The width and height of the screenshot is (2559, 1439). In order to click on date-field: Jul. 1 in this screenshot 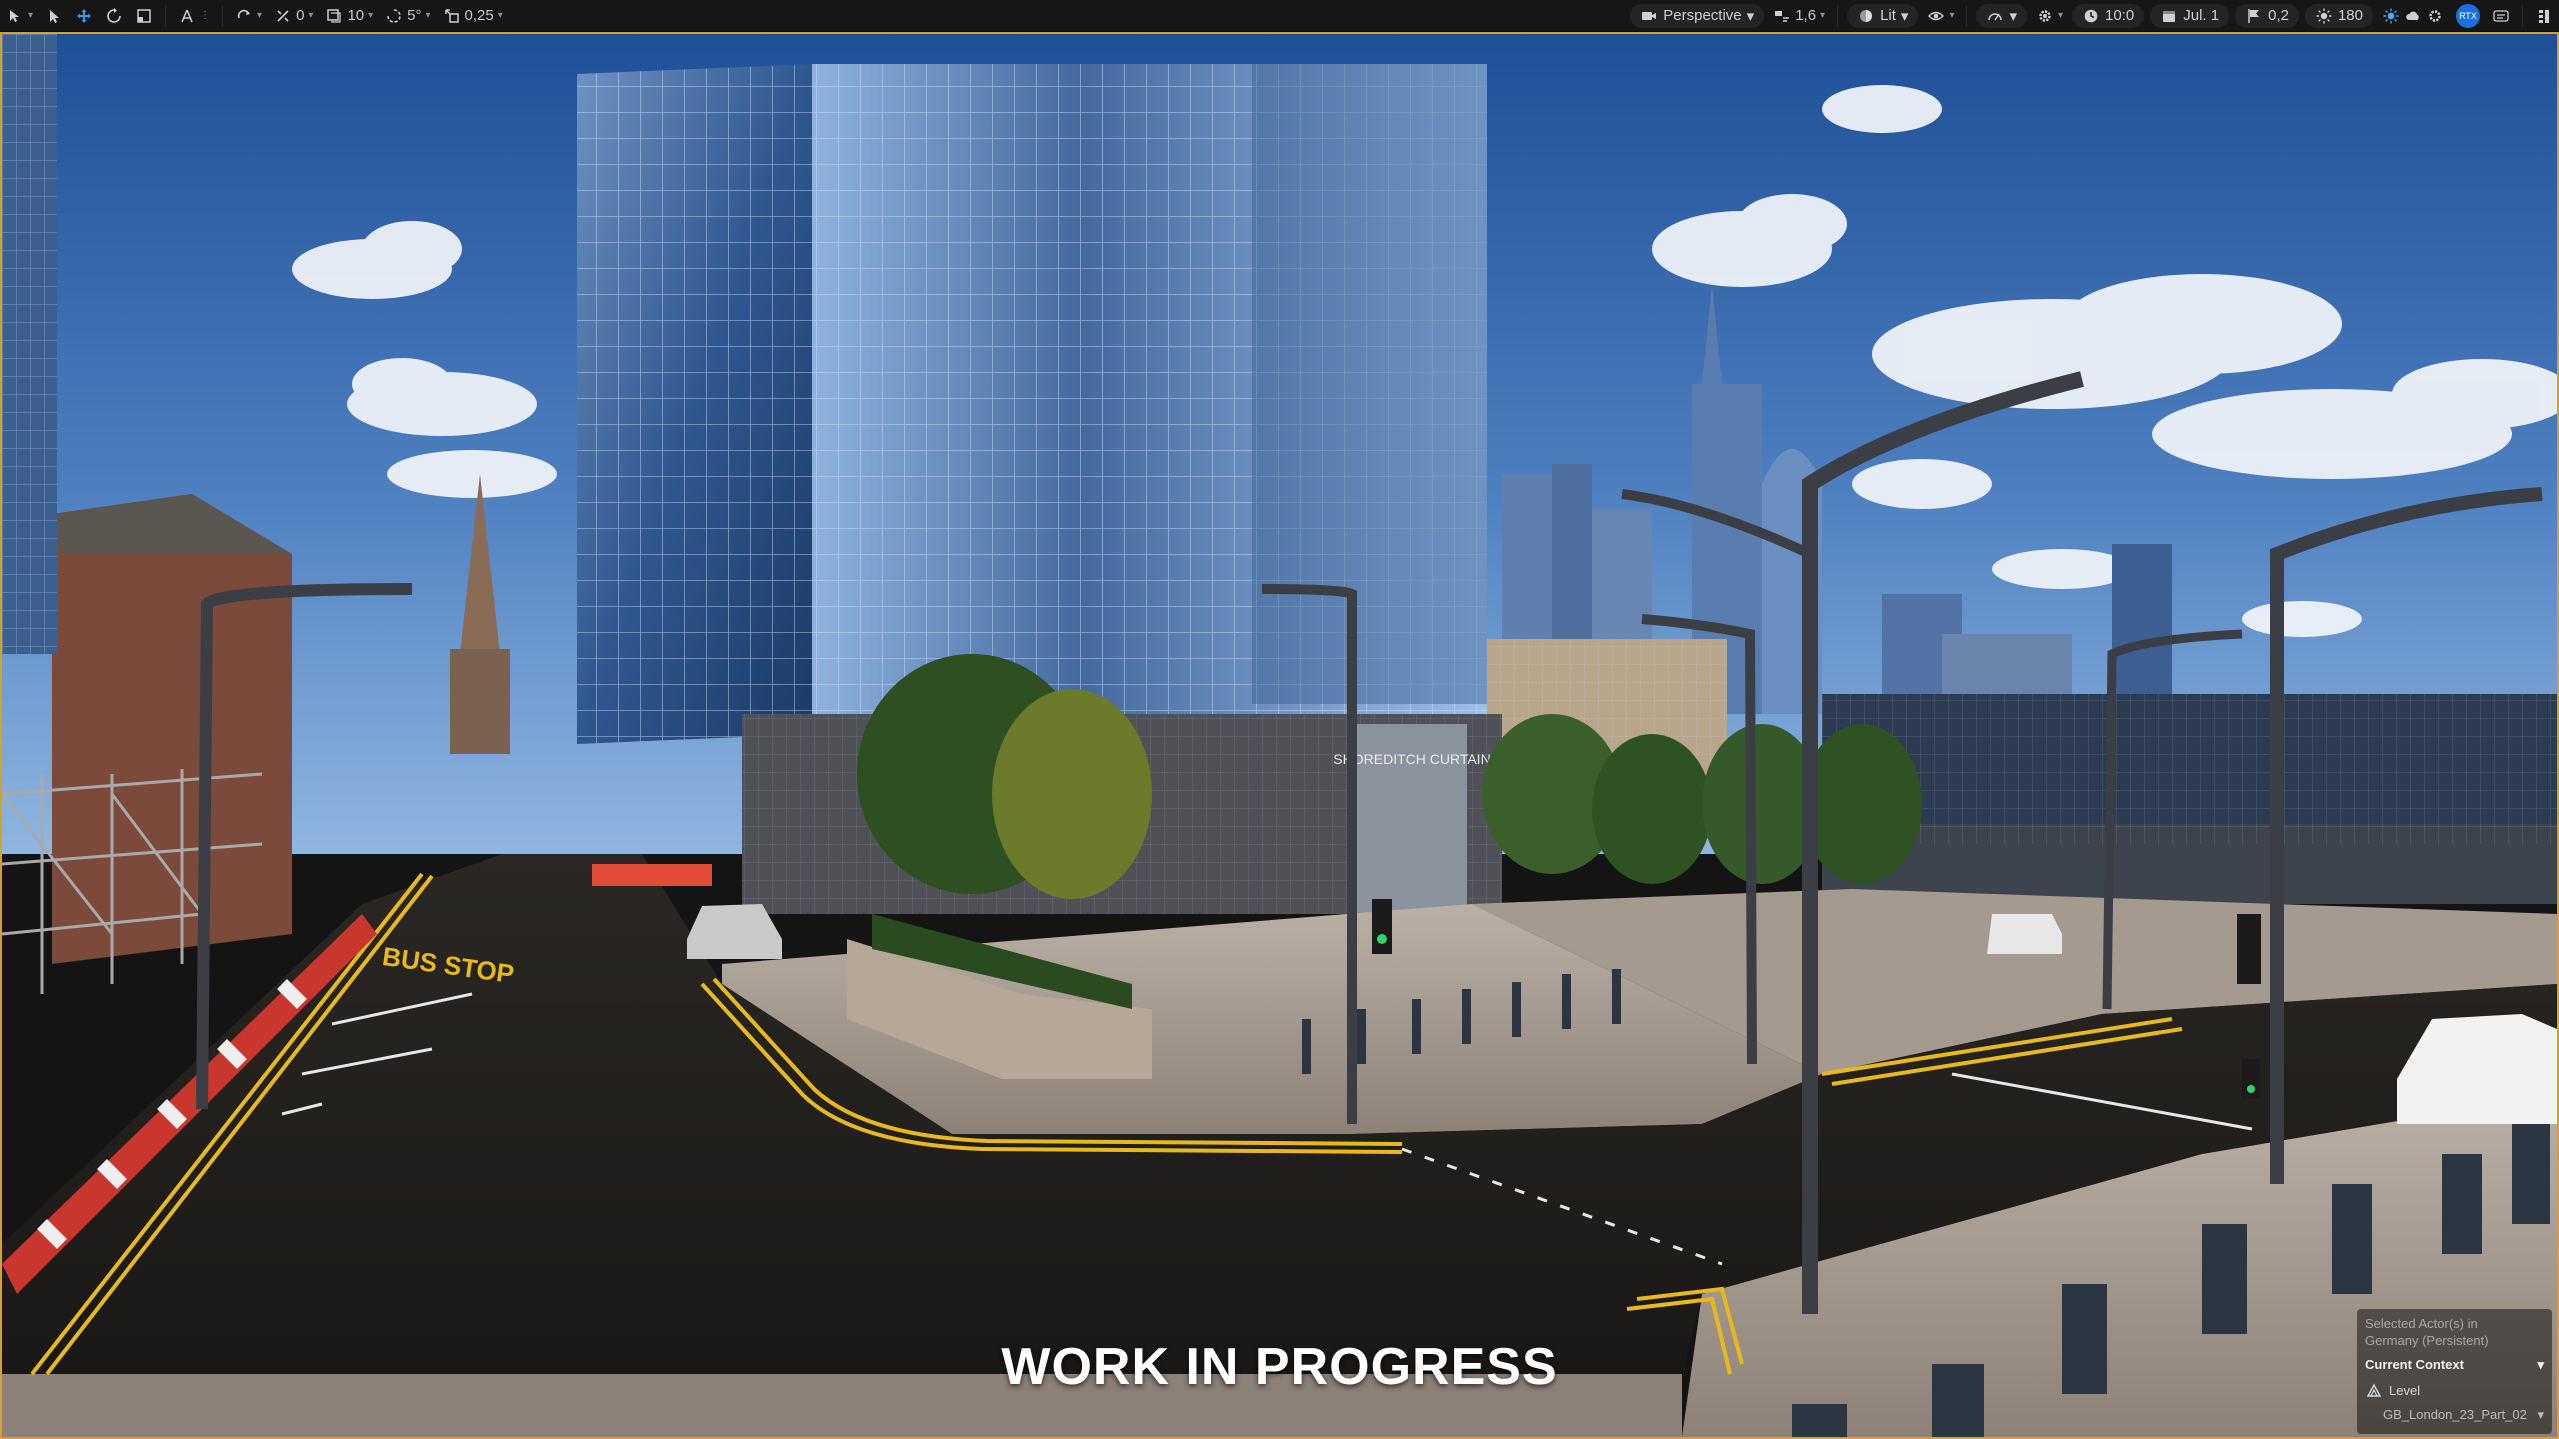, I will do `click(2190, 15)`.